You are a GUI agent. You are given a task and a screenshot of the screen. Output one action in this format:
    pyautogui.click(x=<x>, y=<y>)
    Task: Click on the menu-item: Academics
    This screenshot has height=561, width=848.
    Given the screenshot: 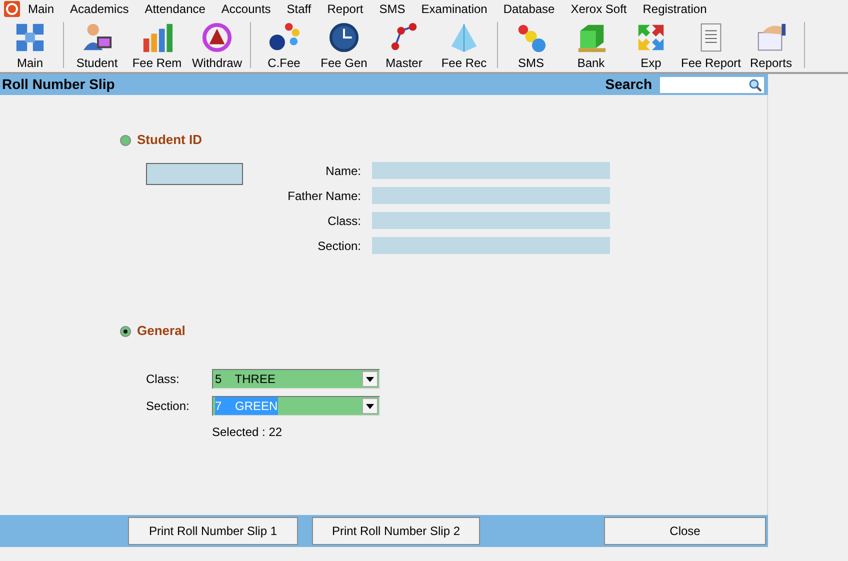 What is the action you would take?
    pyautogui.click(x=99, y=9)
    